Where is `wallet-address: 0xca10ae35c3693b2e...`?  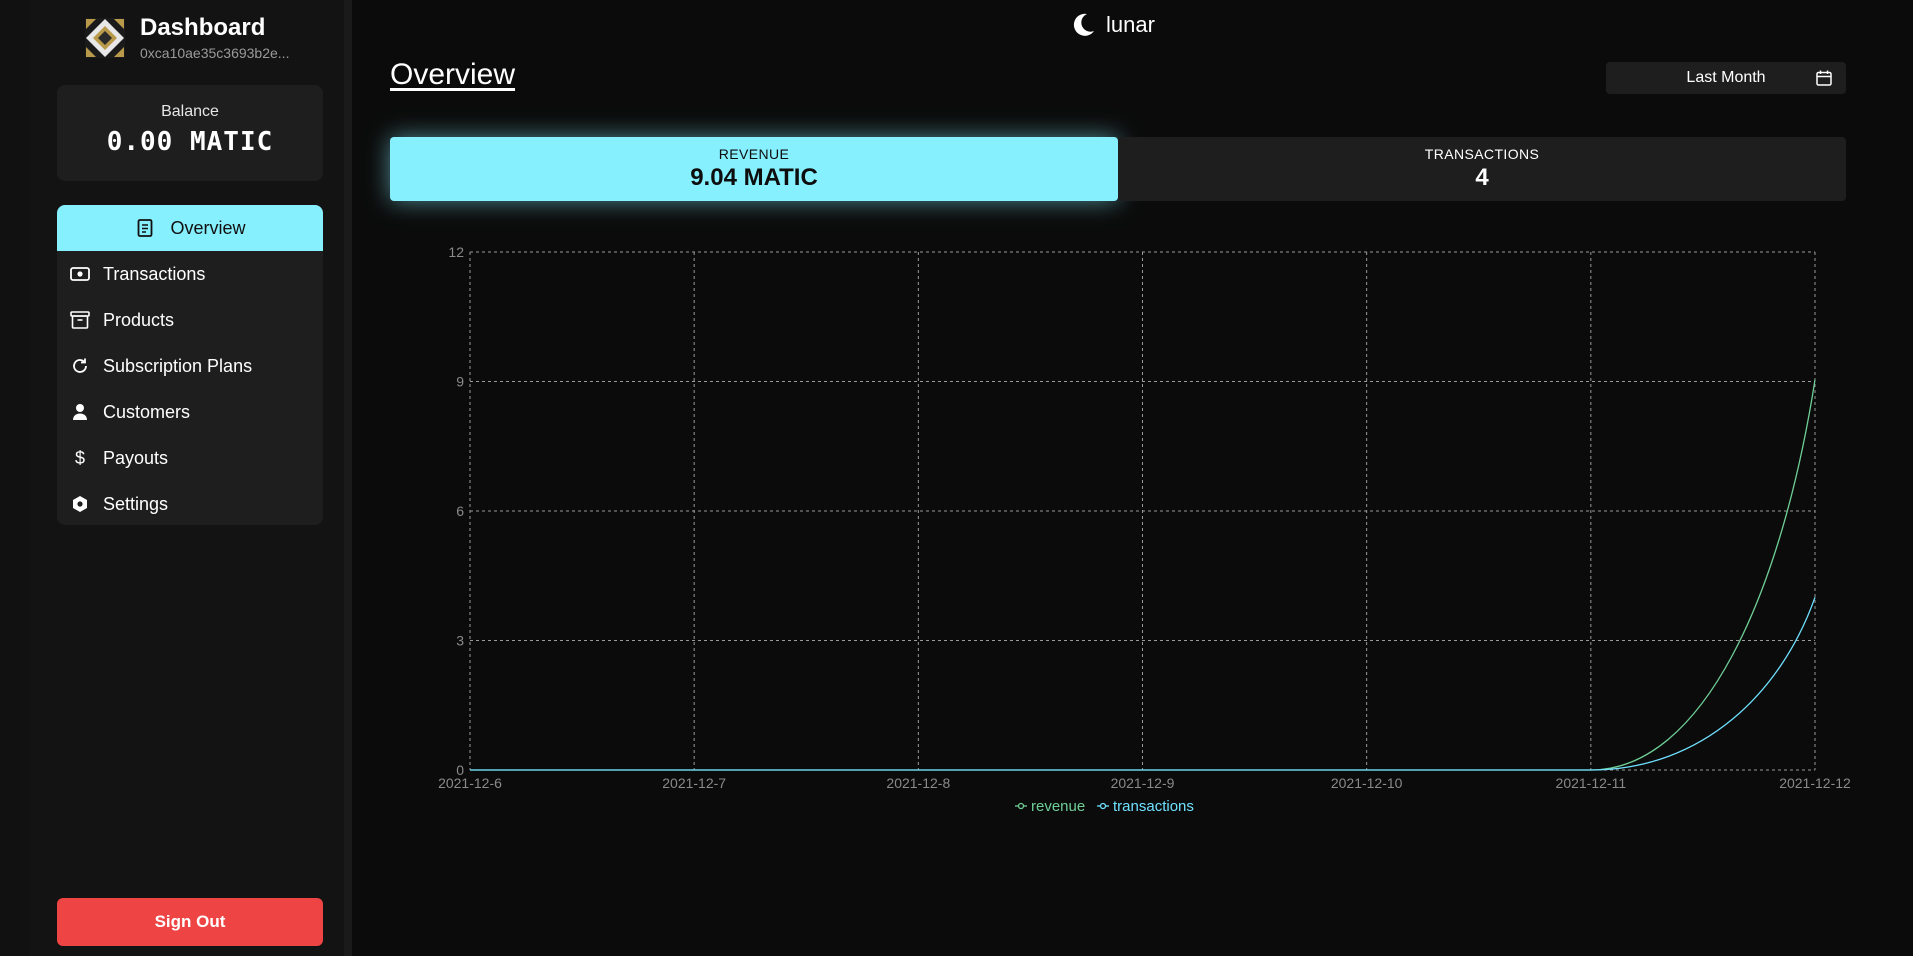
wallet-address: 0xca10ae35c3693b2e... is located at coordinates (215, 53).